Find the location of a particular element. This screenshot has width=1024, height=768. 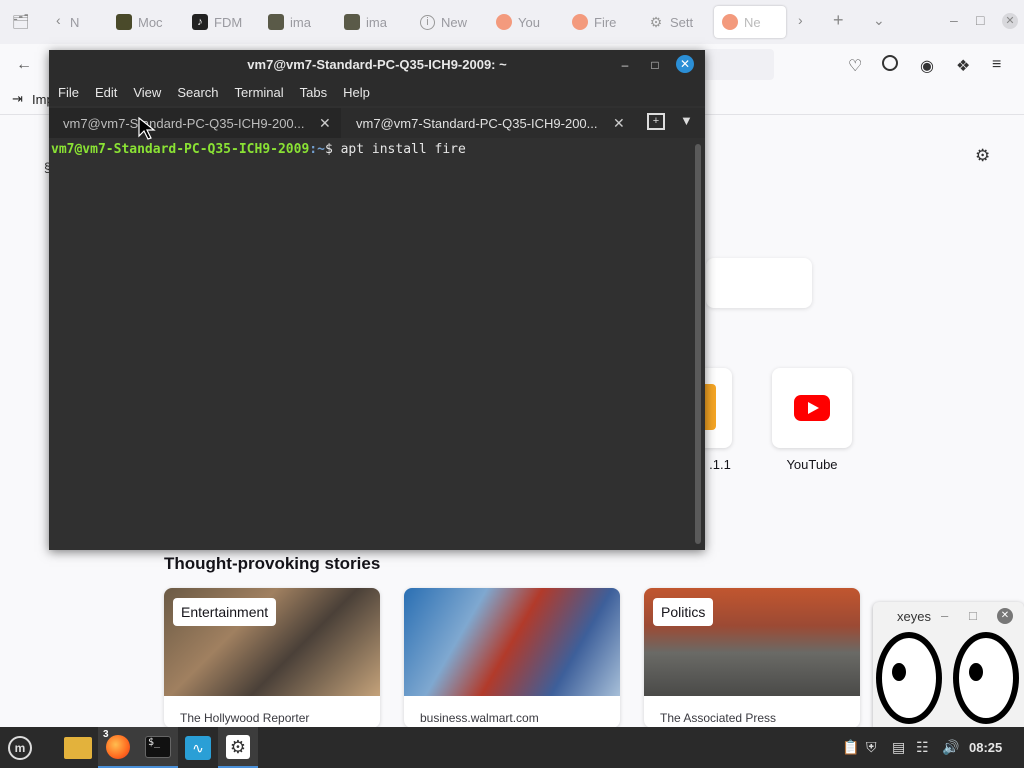

update-manager-icon: ▤ is located at coordinates (898, 747).